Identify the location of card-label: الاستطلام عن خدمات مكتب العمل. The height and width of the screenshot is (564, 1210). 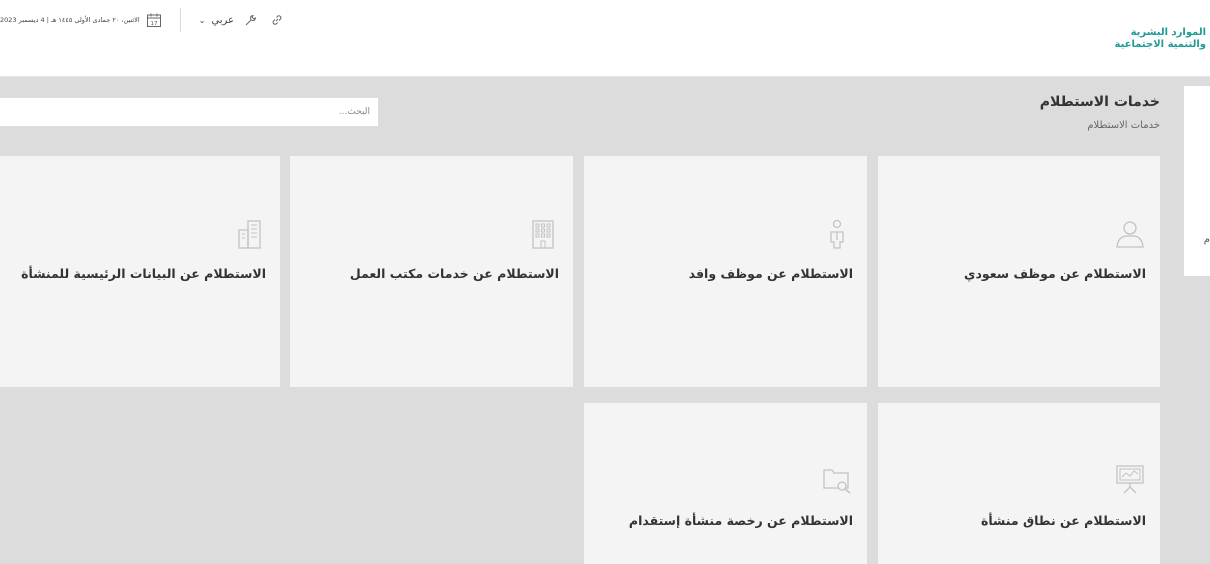
(454, 273).